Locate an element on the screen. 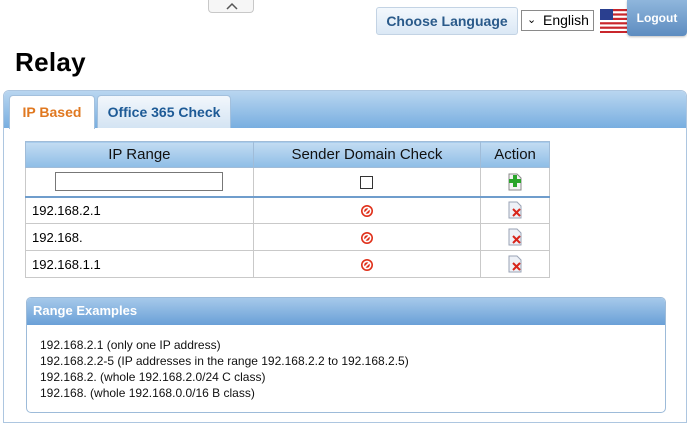 This screenshot has width=687, height=423. tab-office-365-check: Office 365 Check is located at coordinates (164, 111).